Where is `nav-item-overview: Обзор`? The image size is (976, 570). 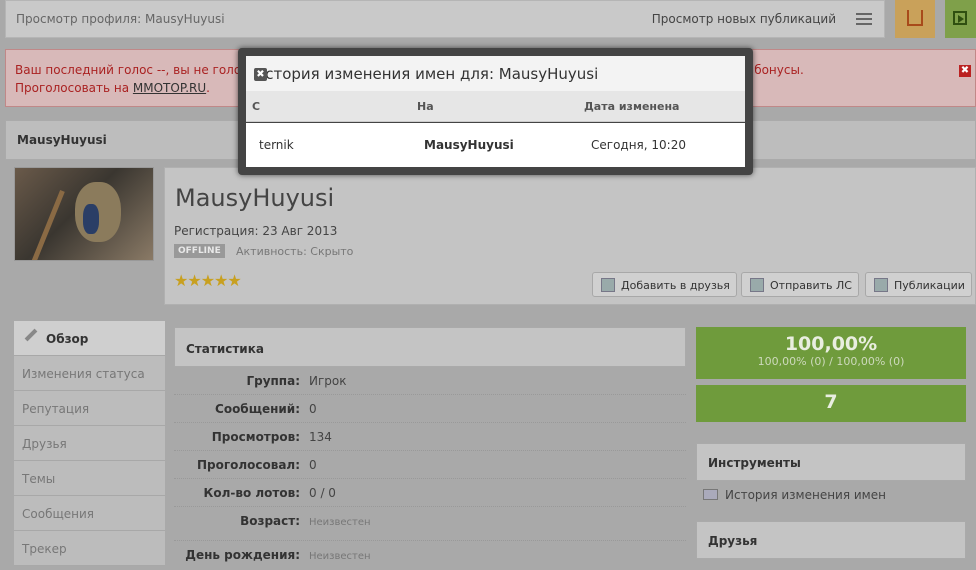 nav-item-overview: Обзор is located at coordinates (89, 338).